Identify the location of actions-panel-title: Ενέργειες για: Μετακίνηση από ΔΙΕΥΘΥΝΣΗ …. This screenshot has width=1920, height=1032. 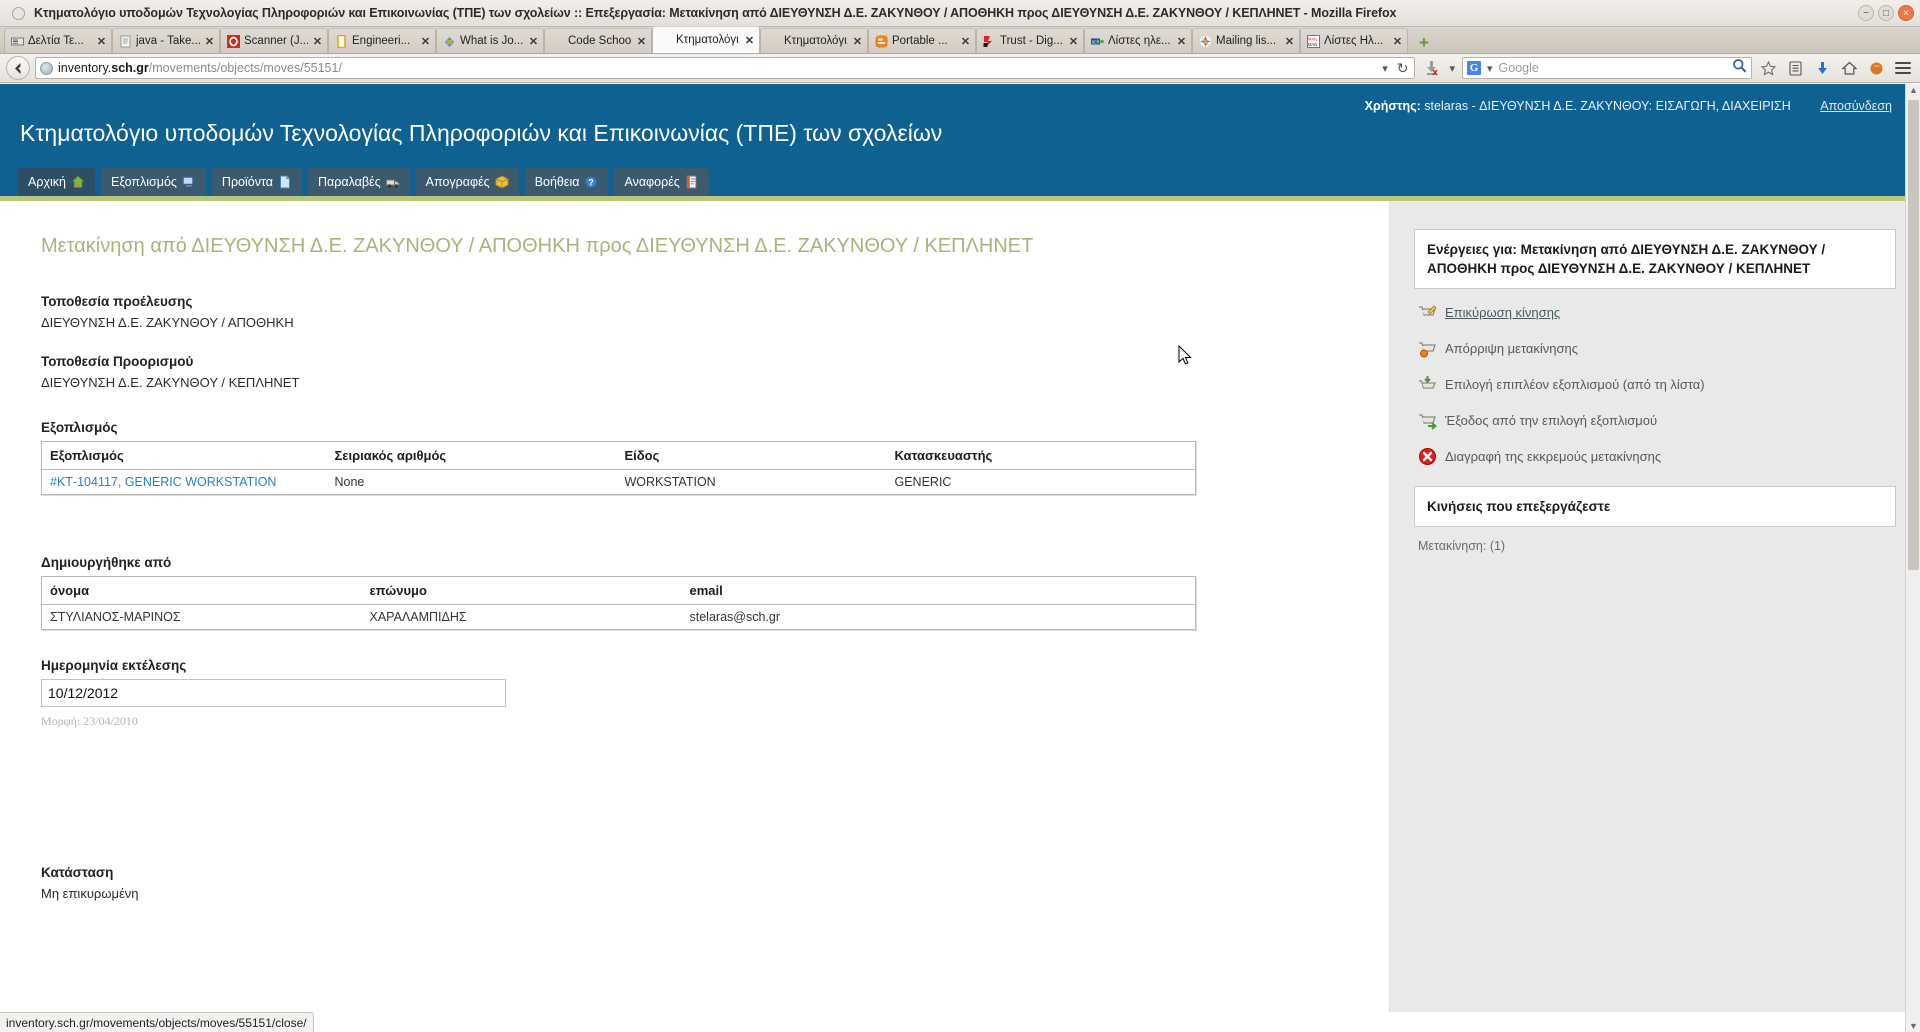
(1655, 259).